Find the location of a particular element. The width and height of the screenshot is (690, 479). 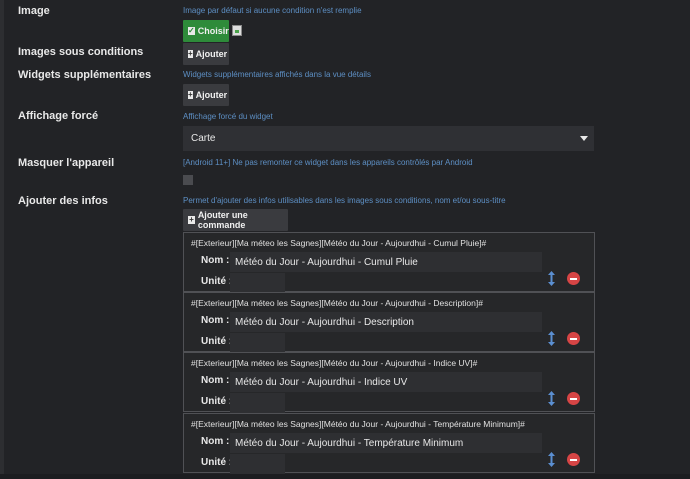

choose-image-button-label: Choisir is located at coordinates (213, 31).